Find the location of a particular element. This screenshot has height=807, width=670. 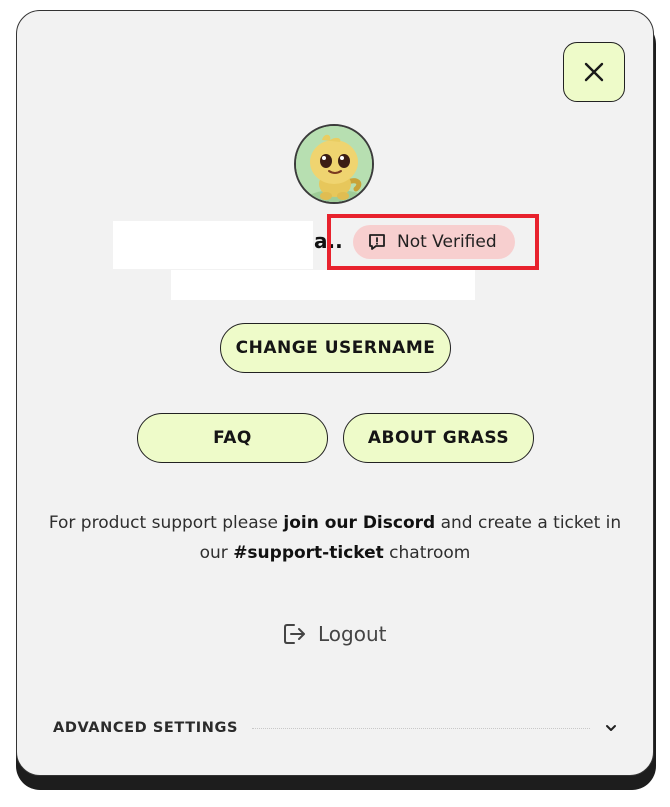

advanced-settings-toggle: ADVANCED SETTINGS is located at coordinates (335, 728).